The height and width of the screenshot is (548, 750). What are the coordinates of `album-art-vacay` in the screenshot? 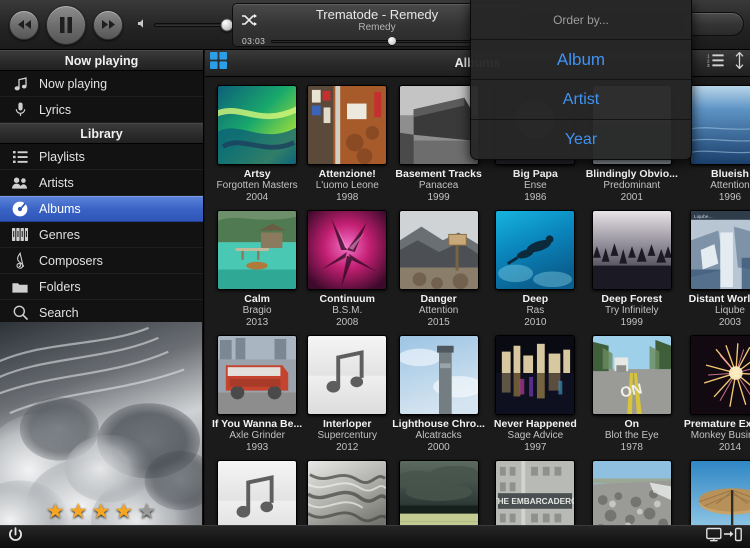 It's located at (720, 493).